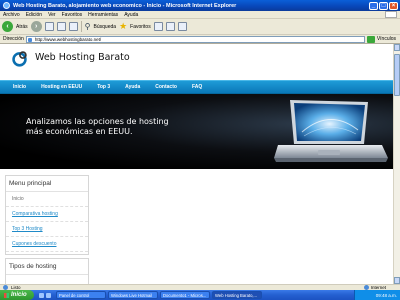 The height and width of the screenshot is (300, 400). I want to click on search-button: Búsqueda, so click(105, 27).